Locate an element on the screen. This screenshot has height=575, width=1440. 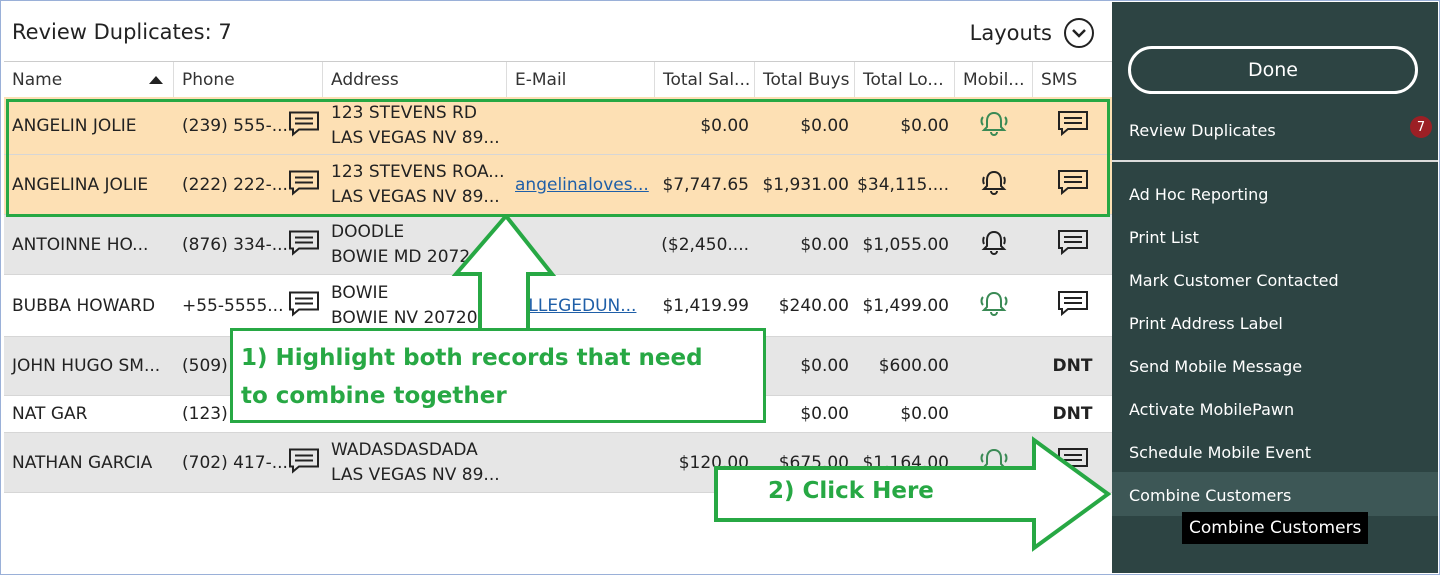
cell-total-buys: $240.00 is located at coordinates (813, 305).